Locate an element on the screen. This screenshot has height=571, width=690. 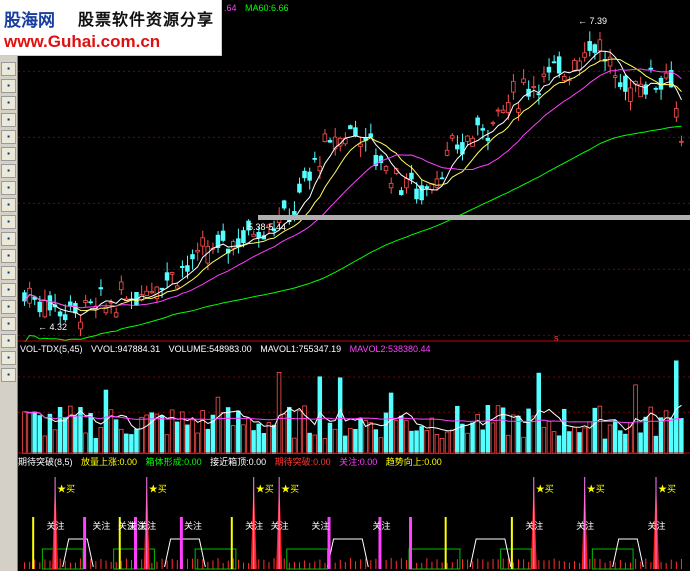
rst-icon: ▪ is located at coordinates (8, 222).